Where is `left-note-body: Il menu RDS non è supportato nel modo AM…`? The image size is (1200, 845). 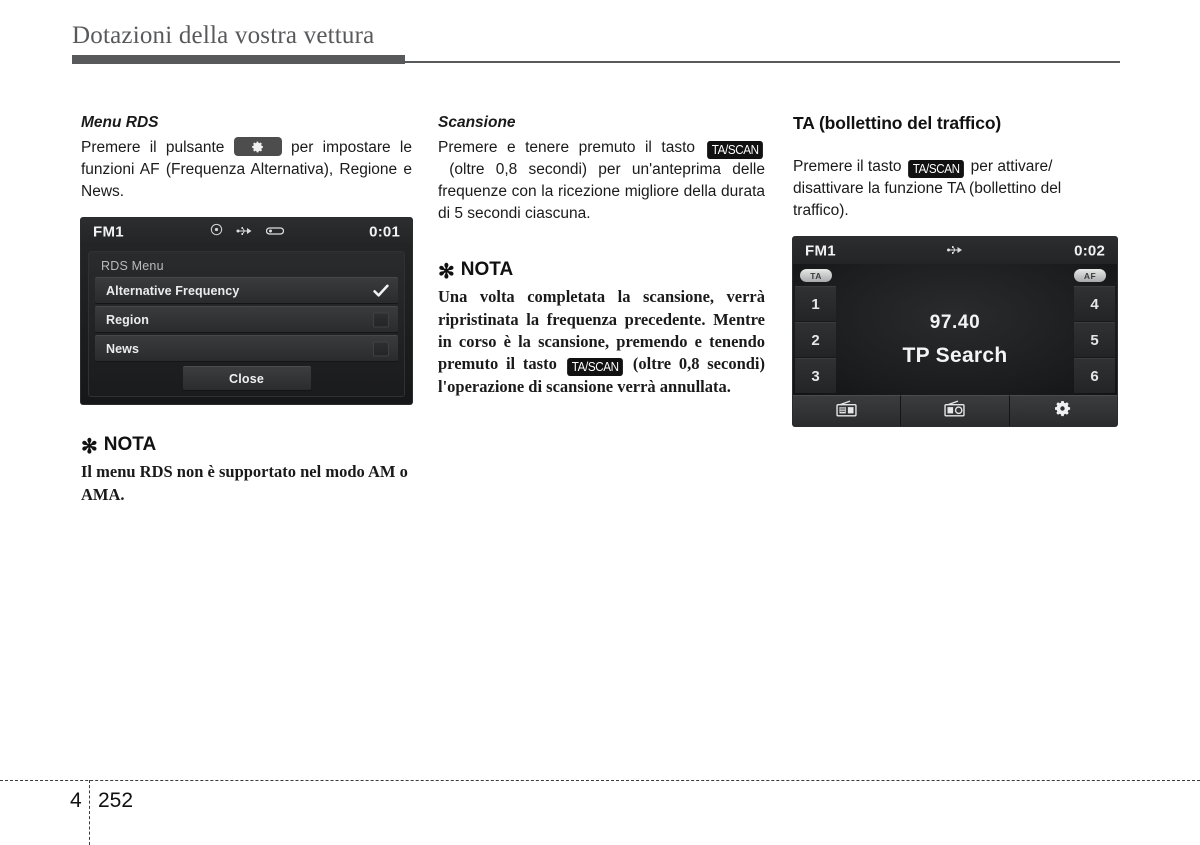
left-note-body: Il menu RDS non è supportato nel modo AM… is located at coordinates (244, 483).